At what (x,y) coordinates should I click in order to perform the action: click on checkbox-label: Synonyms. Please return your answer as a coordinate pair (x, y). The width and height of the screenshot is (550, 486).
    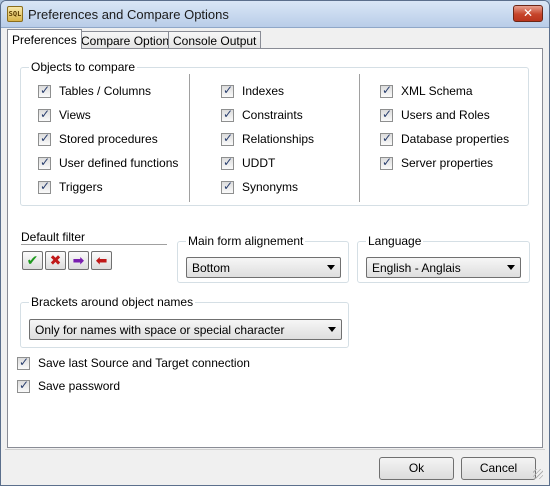
    Looking at the image, I should click on (270, 187).